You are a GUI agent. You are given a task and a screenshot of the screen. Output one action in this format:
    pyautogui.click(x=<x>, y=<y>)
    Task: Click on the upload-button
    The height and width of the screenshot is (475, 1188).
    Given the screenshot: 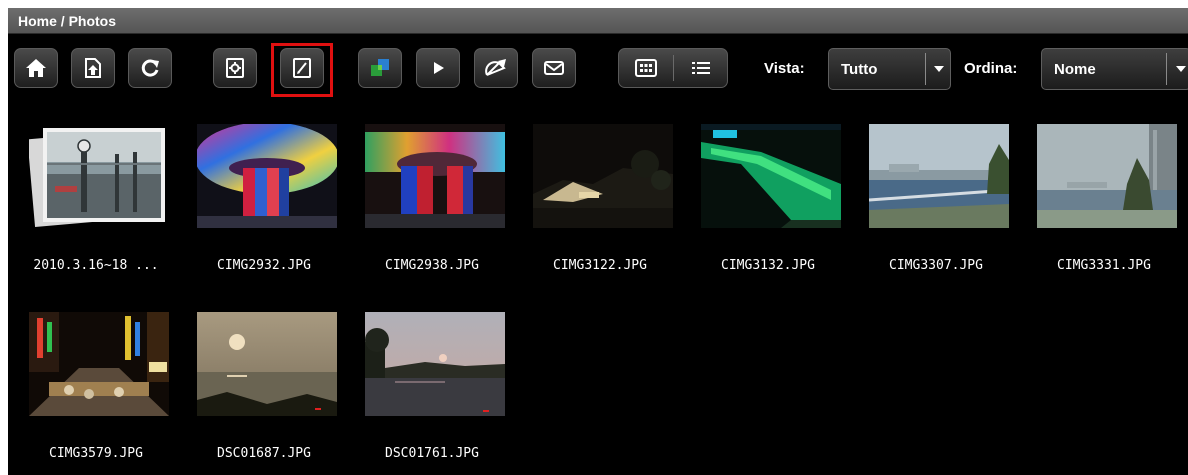 What is the action you would take?
    pyautogui.click(x=93, y=68)
    